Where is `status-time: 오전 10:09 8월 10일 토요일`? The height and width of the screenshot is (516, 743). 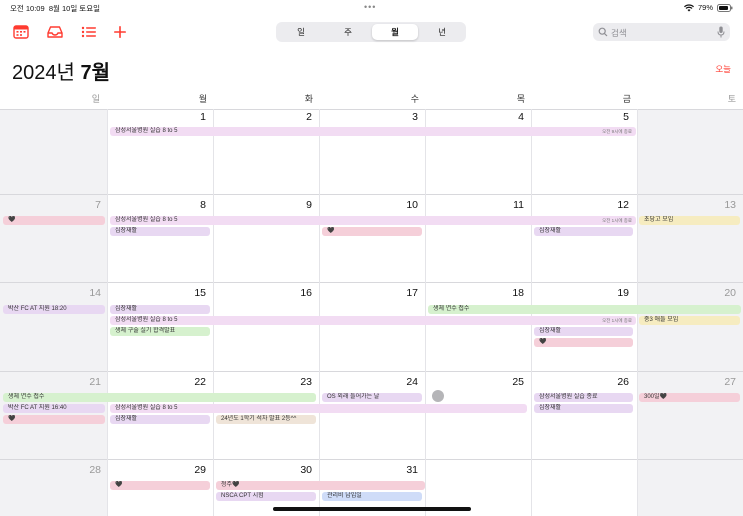 status-time: 오전 10:09 8월 10일 토요일 is located at coordinates (55, 8).